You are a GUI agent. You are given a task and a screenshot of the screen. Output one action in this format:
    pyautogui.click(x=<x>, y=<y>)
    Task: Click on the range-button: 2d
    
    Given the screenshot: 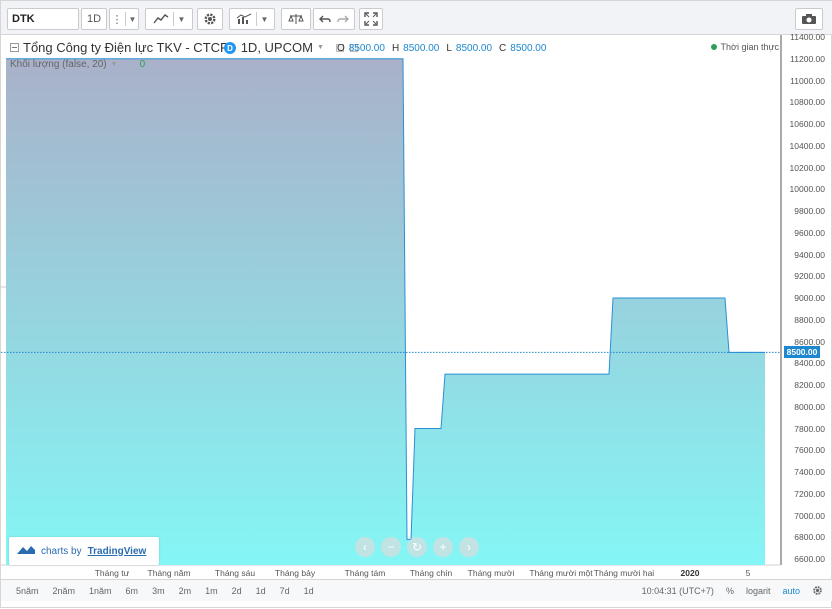 What is the action you would take?
    pyautogui.click(x=237, y=591)
    